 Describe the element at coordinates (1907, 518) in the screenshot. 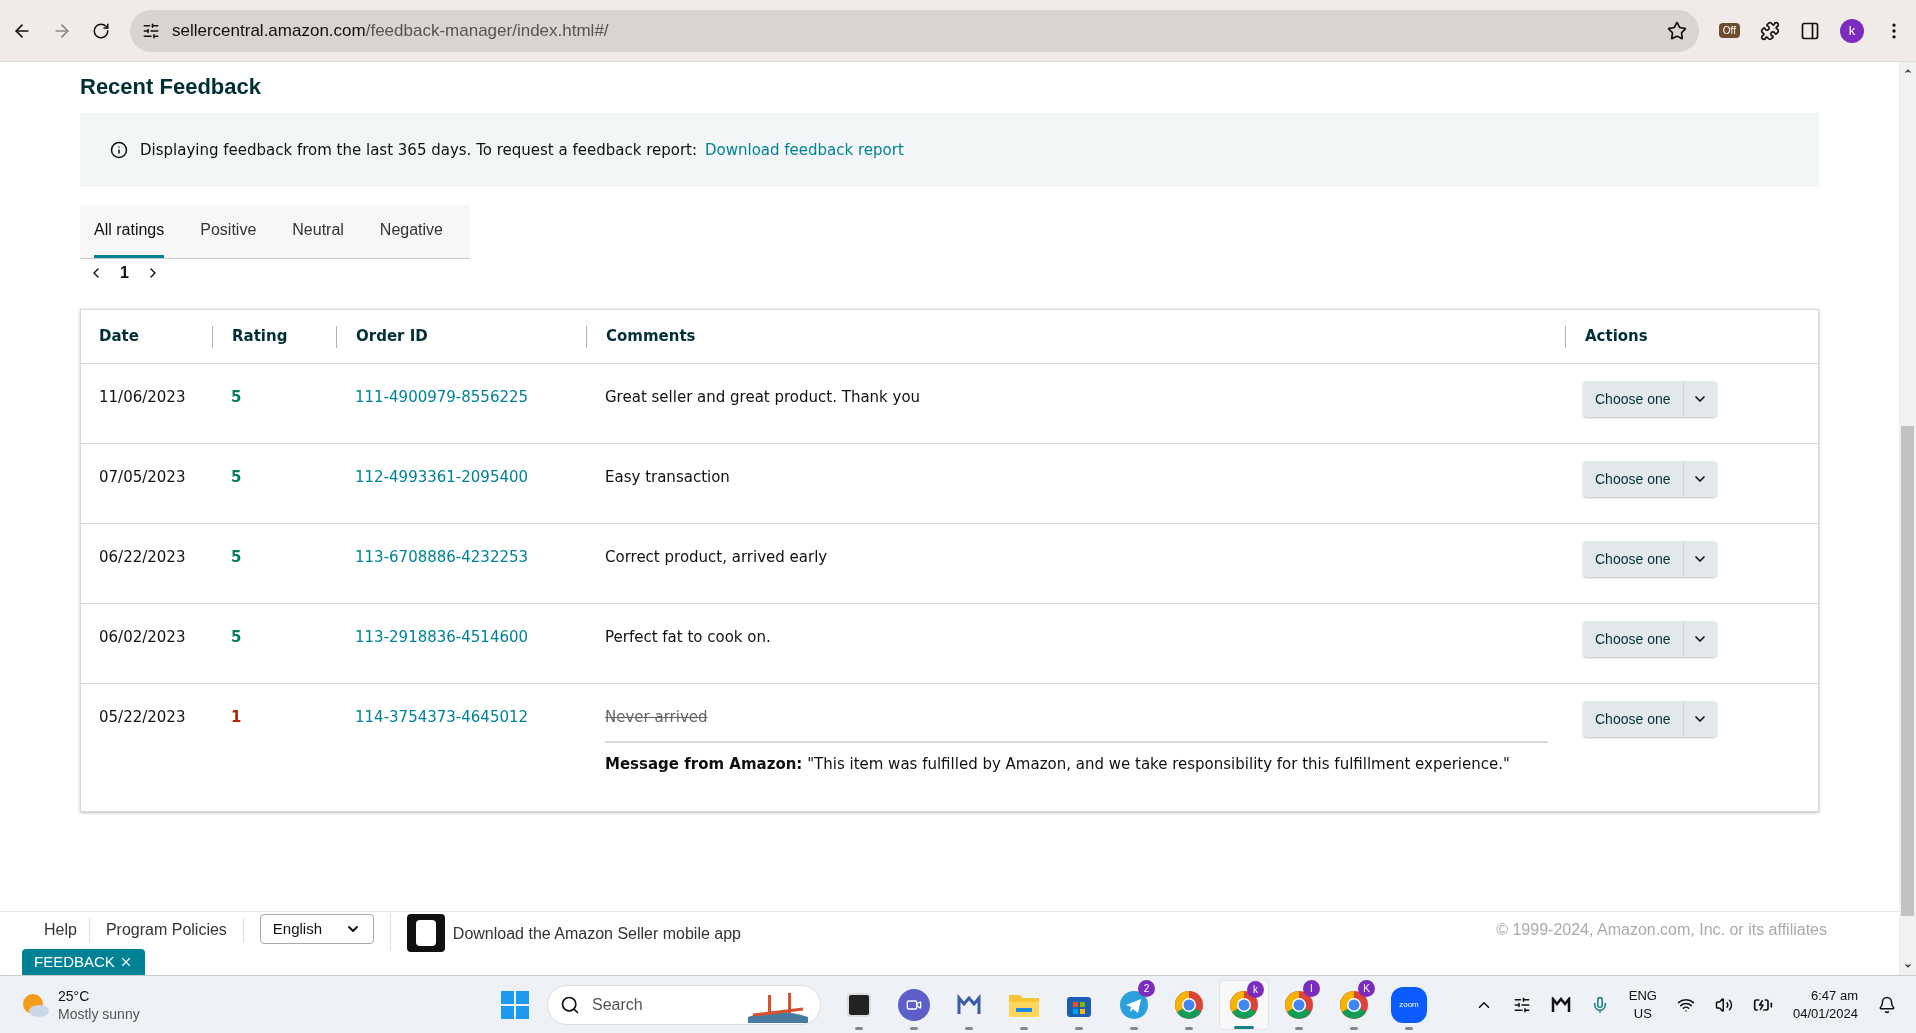

I see `scrollbar` at that location.